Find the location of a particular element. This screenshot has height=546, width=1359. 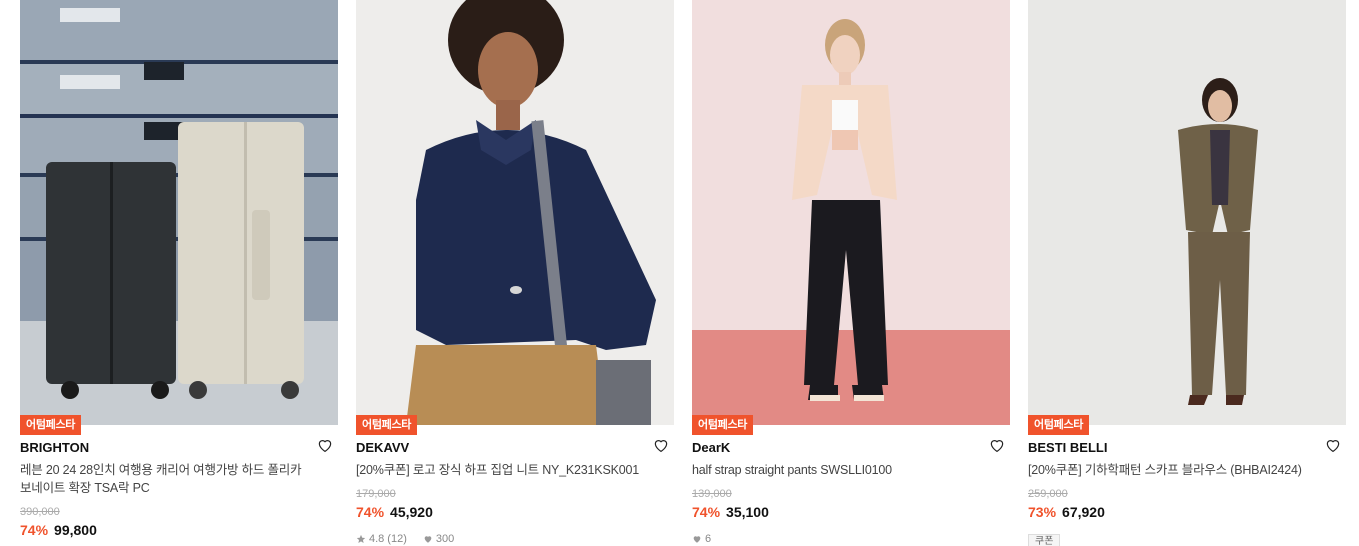

original-price: 139,000 is located at coordinates (712, 494).